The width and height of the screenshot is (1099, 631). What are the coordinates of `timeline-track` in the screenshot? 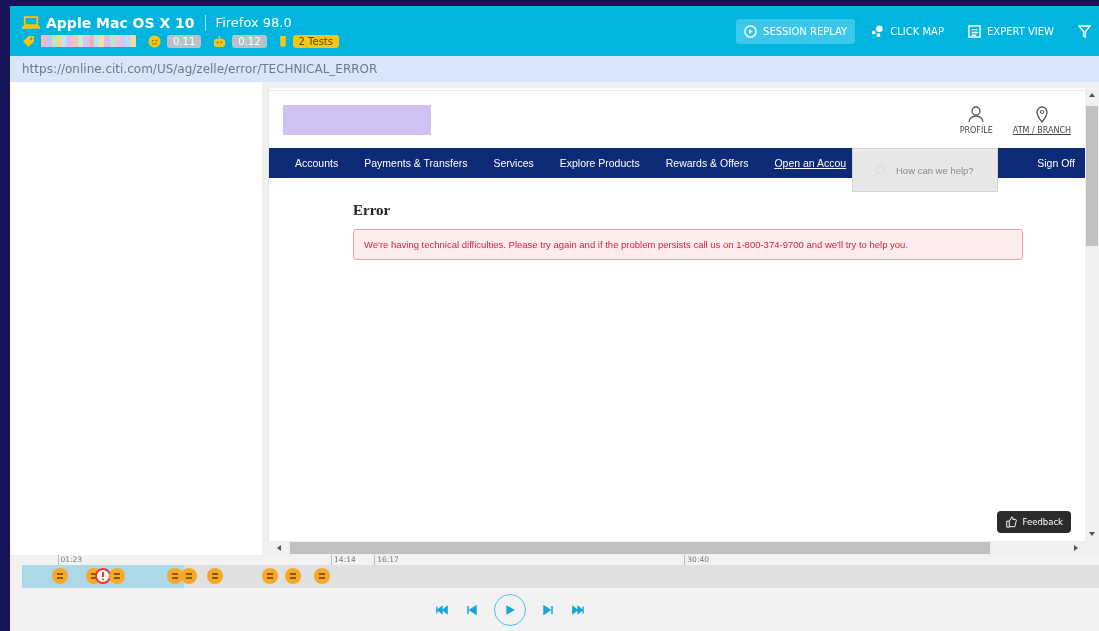 It's located at (560, 576).